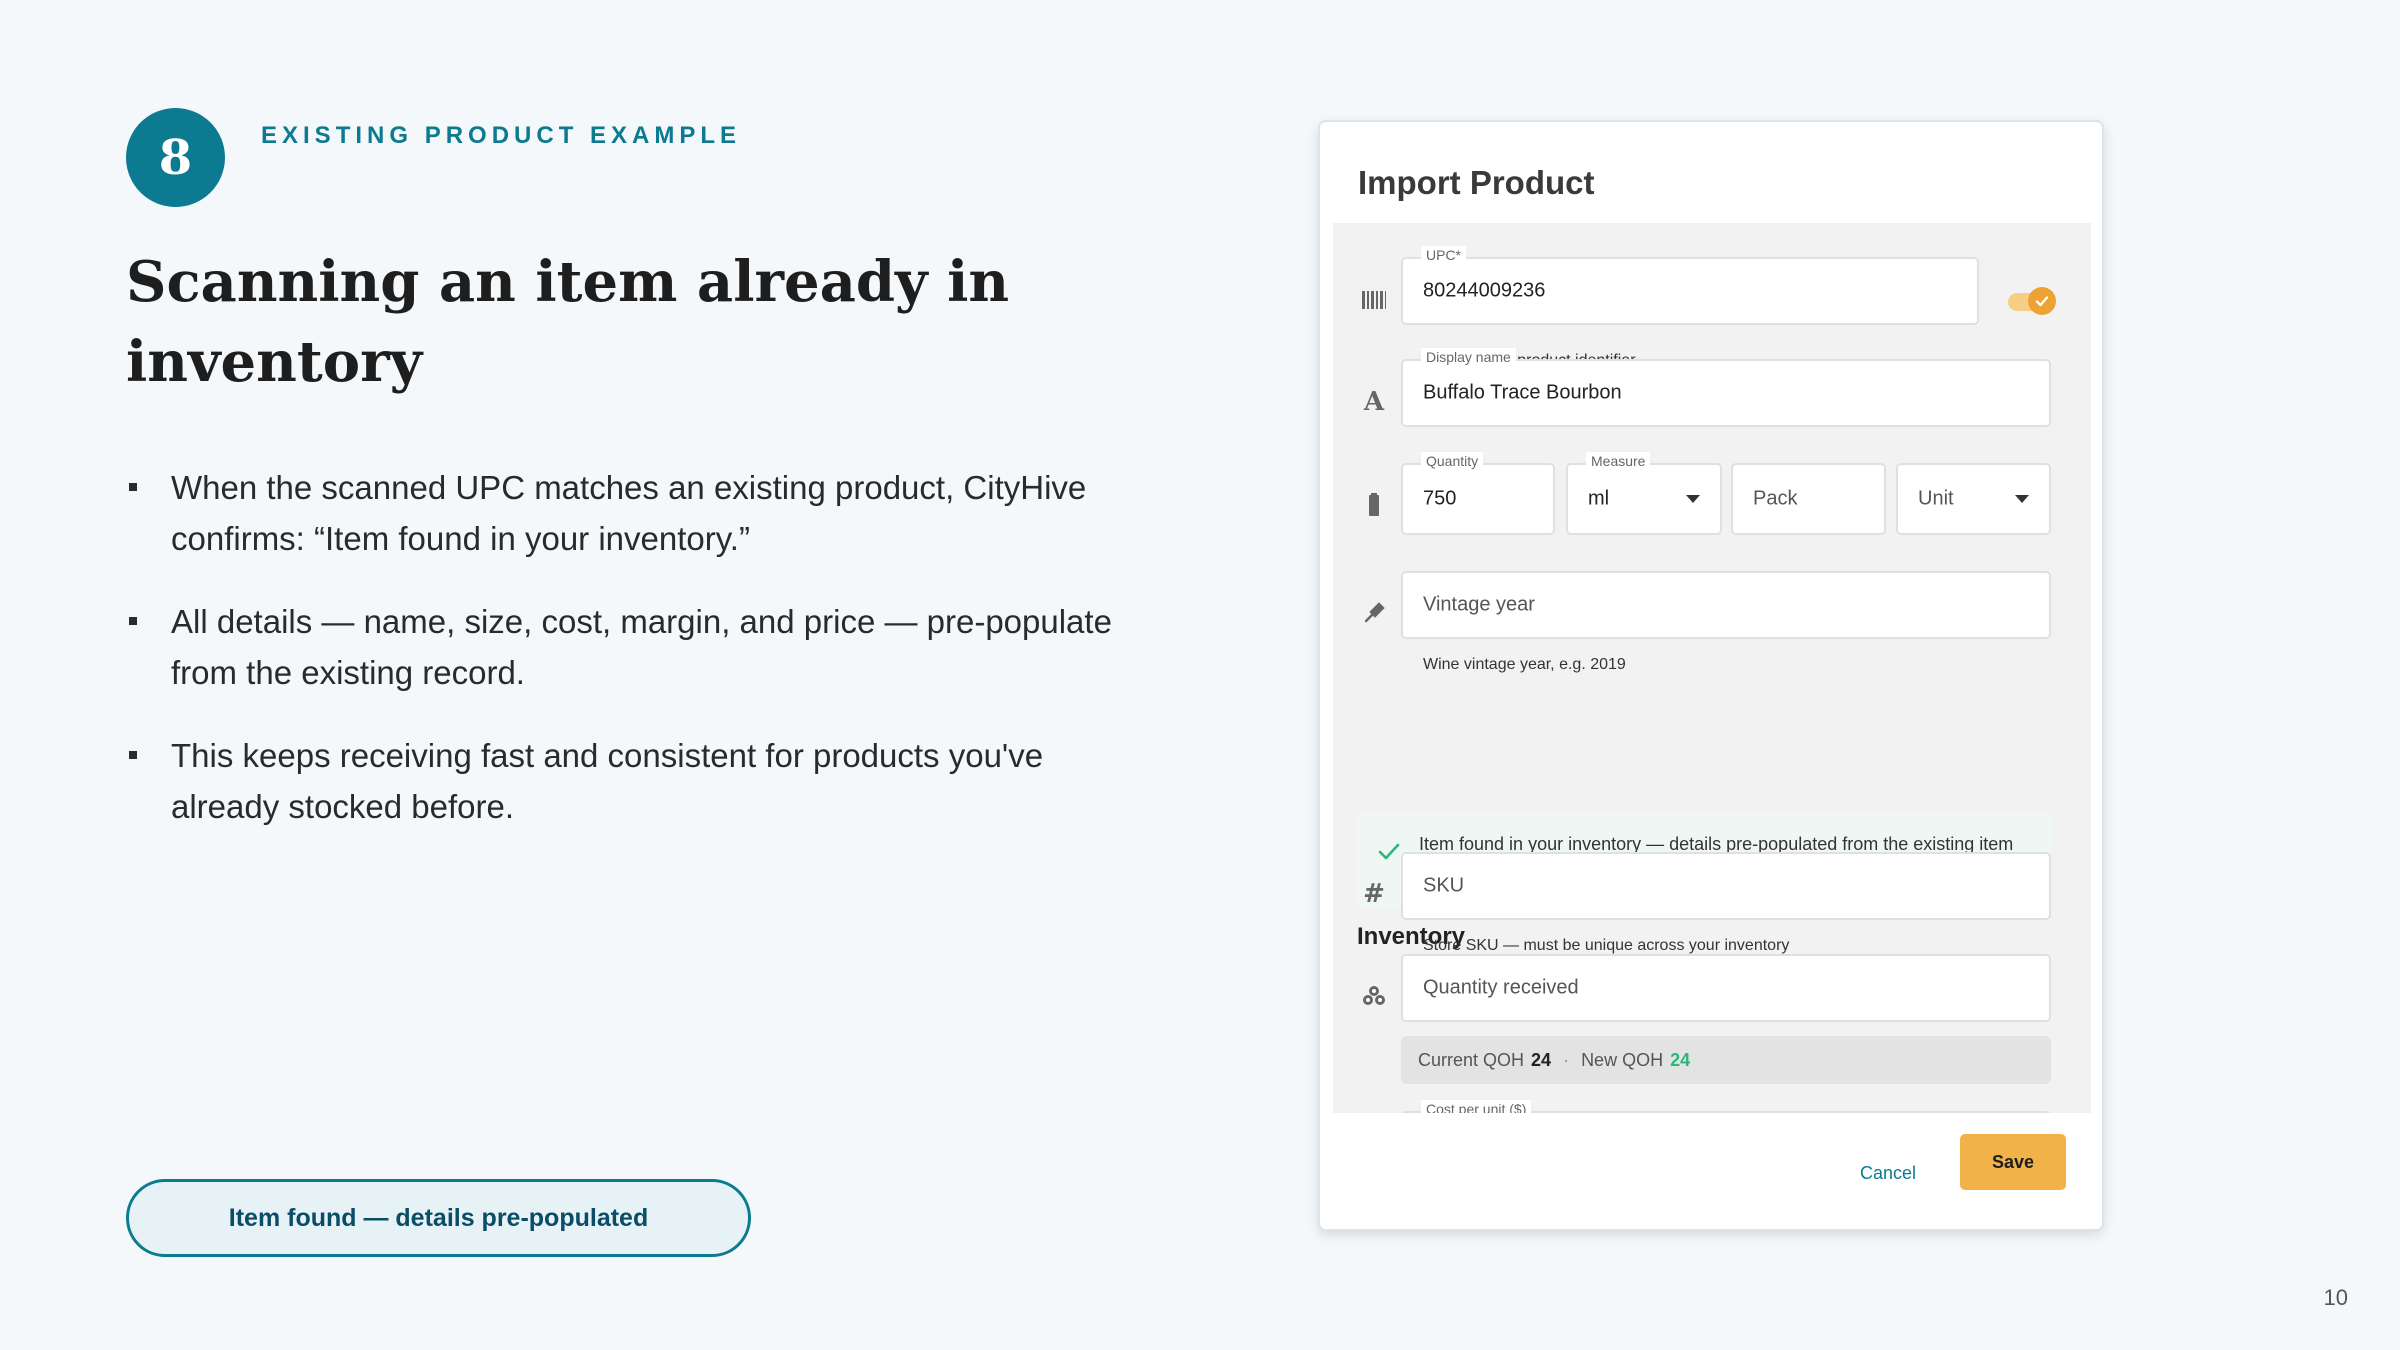 Image resolution: width=2400 pixels, height=1350 pixels. I want to click on sku-field: SKU, so click(1726, 886).